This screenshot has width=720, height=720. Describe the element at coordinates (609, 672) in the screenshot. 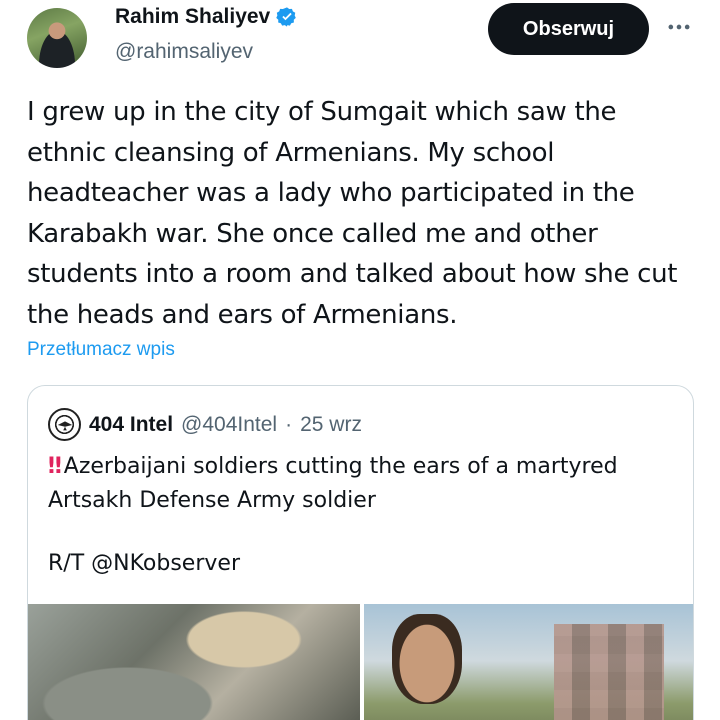

I see `media-thumbnail-2-censored-area` at that location.